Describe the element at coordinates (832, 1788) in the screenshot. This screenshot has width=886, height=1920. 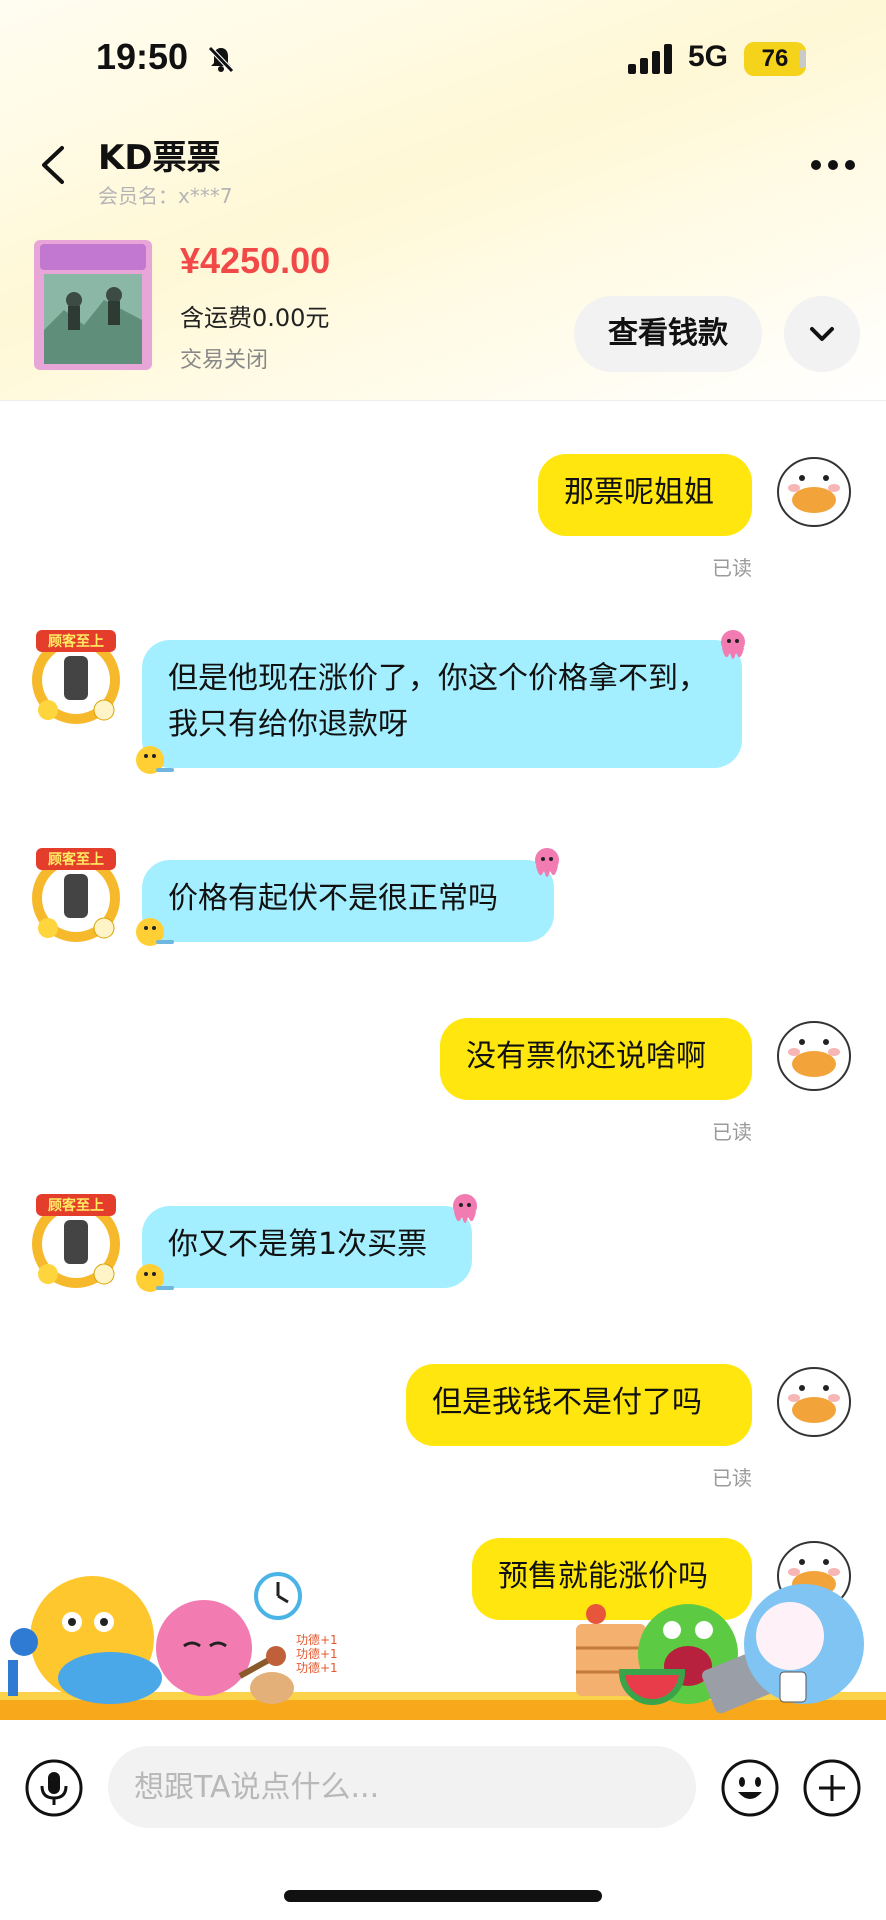
I see `plus-icon` at that location.